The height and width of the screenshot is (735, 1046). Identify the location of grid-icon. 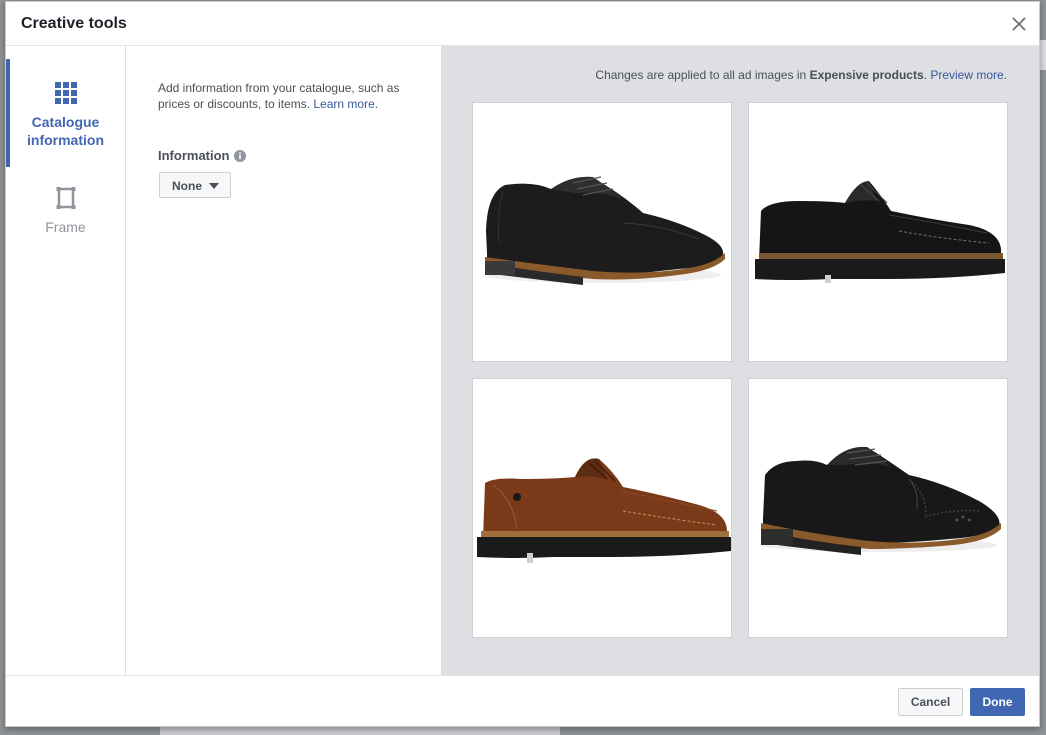
(65, 93).